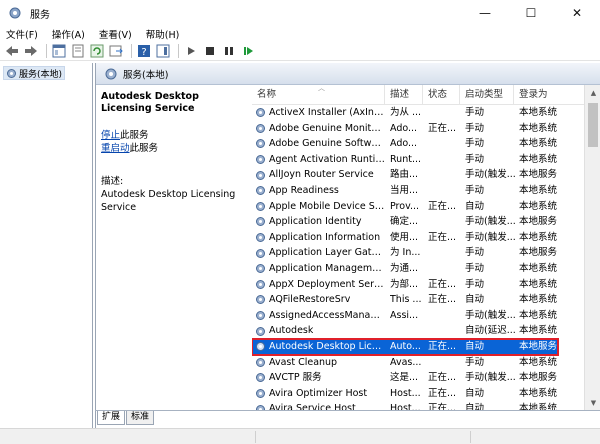  What do you see at coordinates (485, 13) in the screenshot?
I see `minimize-button: —` at bounding box center [485, 13].